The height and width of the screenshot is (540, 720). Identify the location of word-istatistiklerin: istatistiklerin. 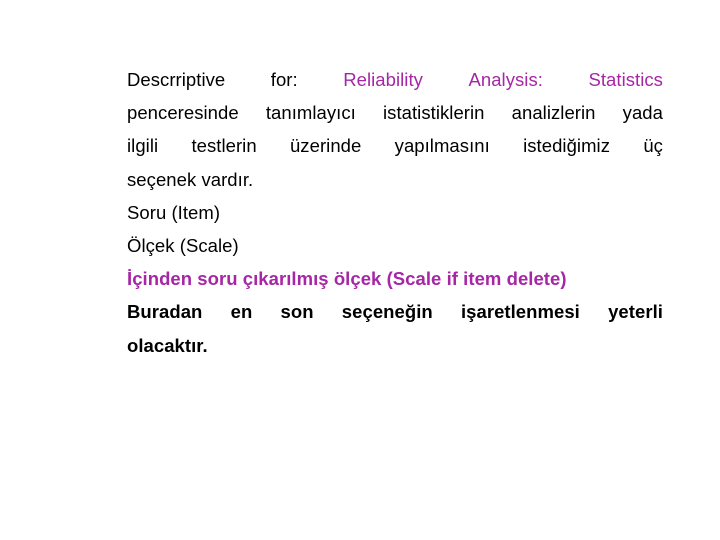
(434, 113).